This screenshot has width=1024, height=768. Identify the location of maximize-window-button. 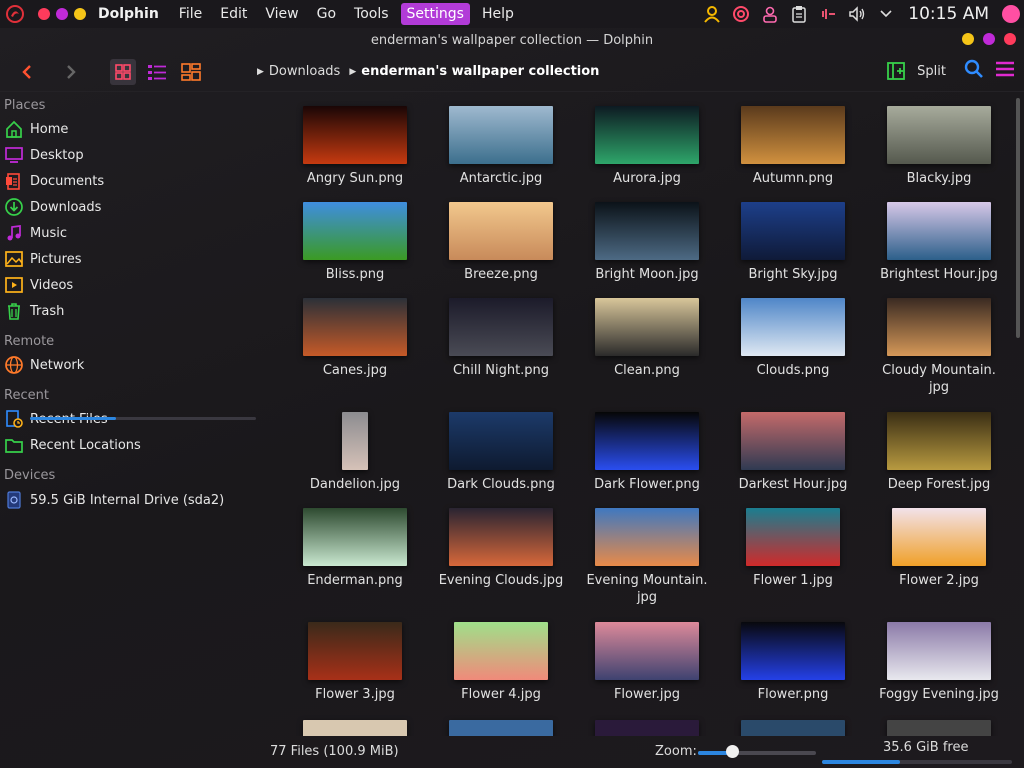
(62, 14).